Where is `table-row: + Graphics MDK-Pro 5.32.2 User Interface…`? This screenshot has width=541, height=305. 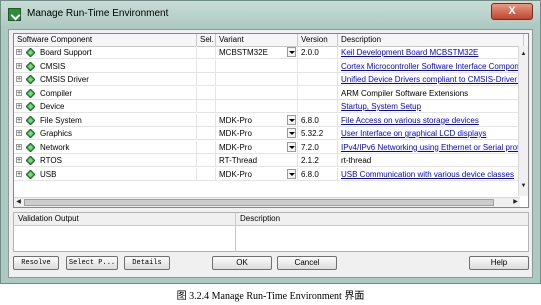 table-row: + Graphics MDK-Pro 5.32.2 User Interface… is located at coordinates (269, 133).